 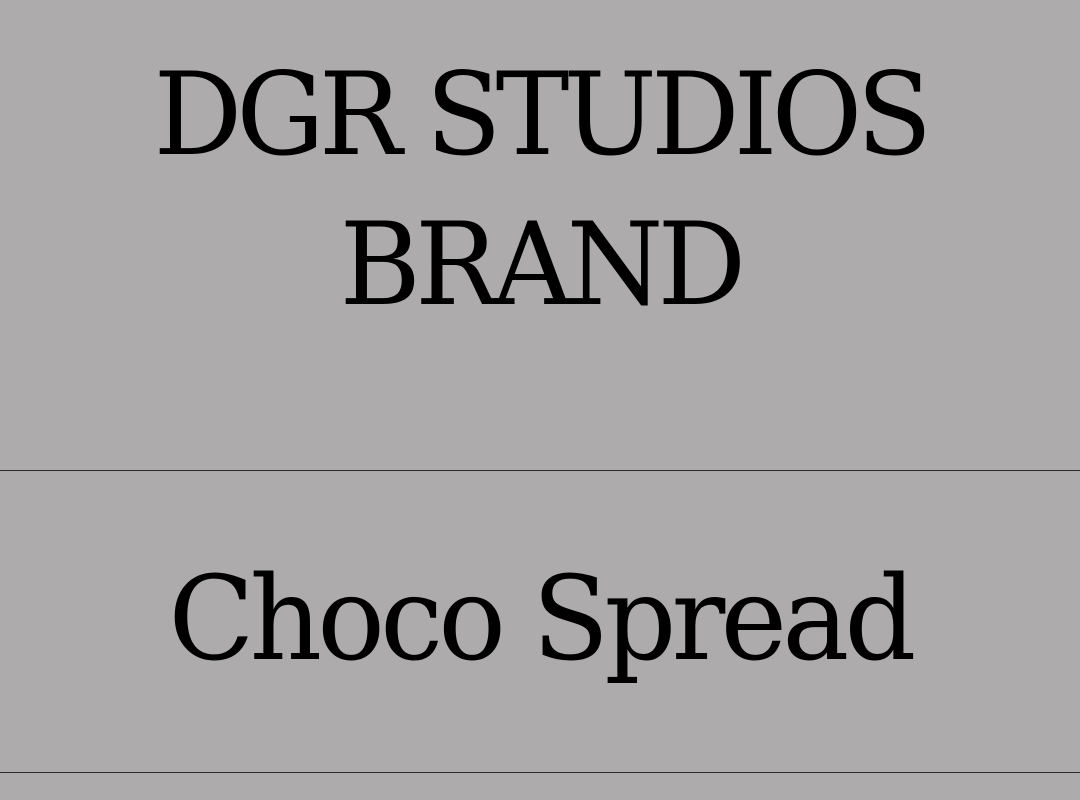 What do you see at coordinates (540, 772) in the screenshot?
I see `bottom-divider` at bounding box center [540, 772].